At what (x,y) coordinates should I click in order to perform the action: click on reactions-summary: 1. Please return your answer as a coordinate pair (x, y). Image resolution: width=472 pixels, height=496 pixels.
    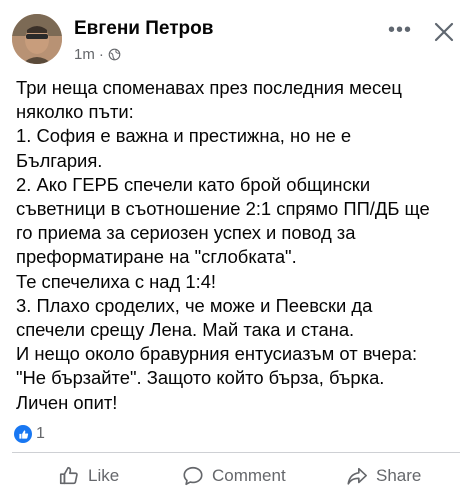
    Looking at the image, I should click on (29, 434).